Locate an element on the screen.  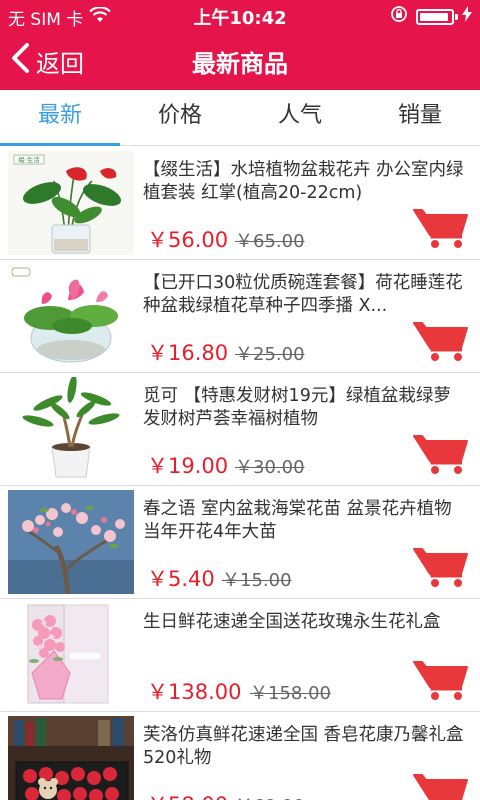
tab-newest: 最新 is located at coordinates (60, 118).